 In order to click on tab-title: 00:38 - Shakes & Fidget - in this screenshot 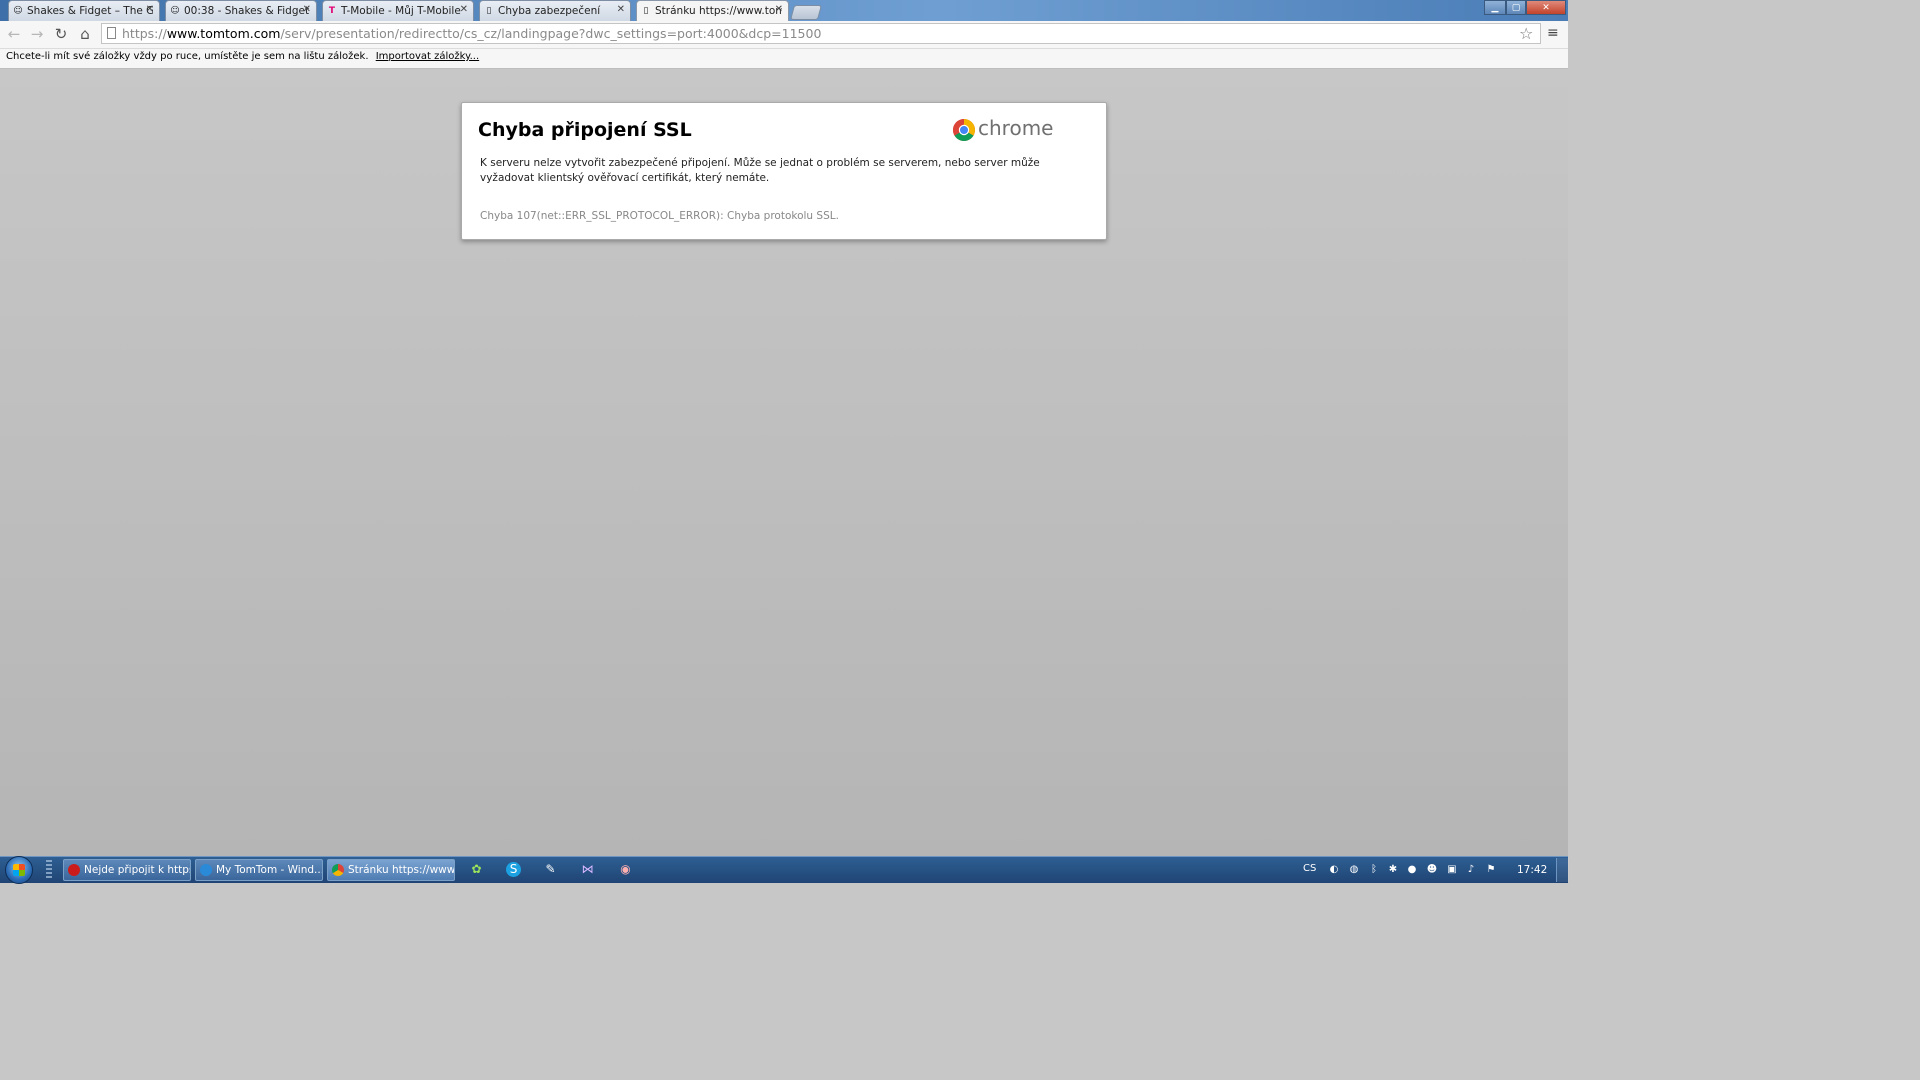, I will do `click(247, 11)`.